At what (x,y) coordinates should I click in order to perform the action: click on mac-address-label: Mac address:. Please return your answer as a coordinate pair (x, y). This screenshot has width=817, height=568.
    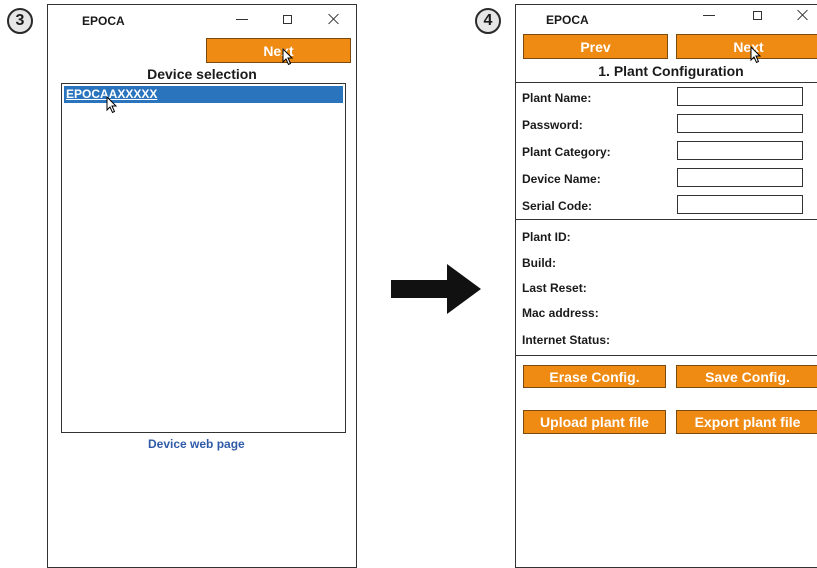
    Looking at the image, I should click on (560, 313).